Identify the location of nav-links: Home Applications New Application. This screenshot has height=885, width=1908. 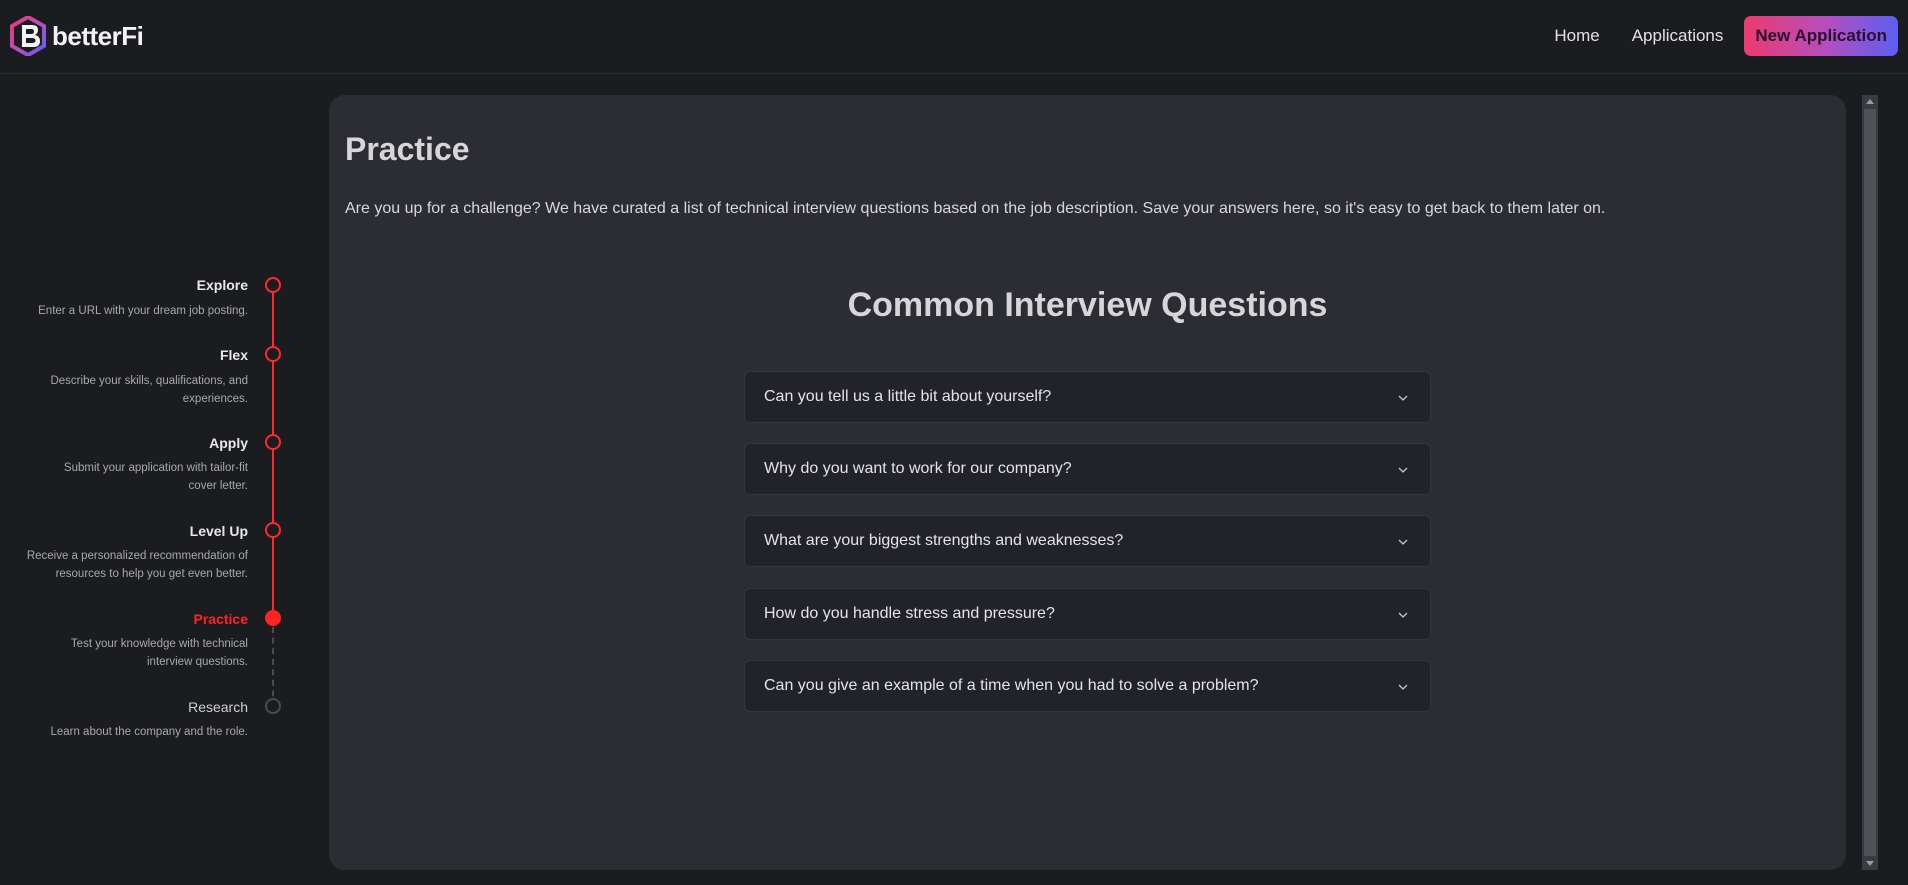
(1718, 36).